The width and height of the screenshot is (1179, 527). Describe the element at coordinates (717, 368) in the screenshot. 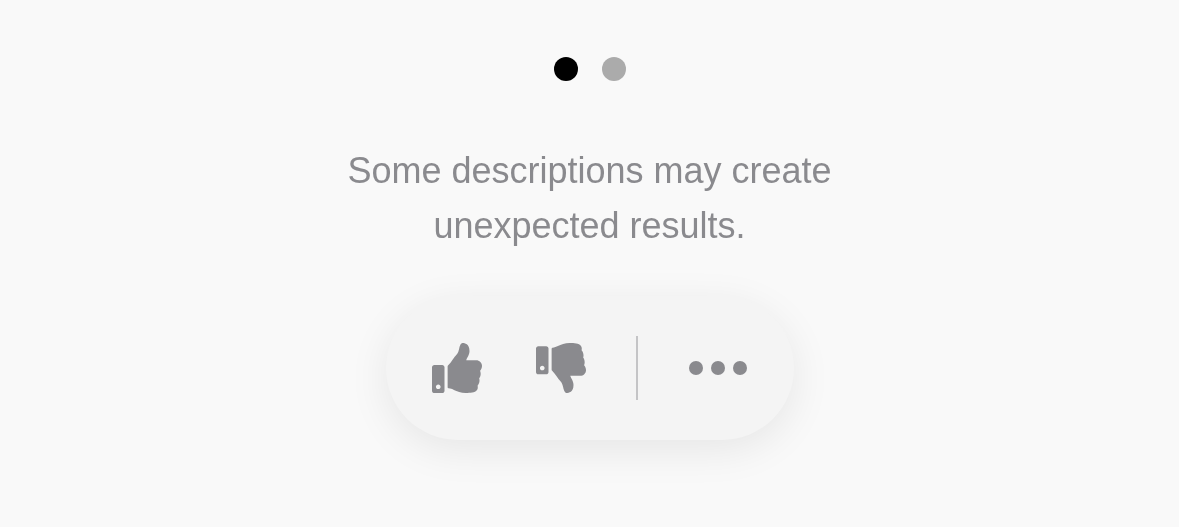

I see `ellipsis-icon` at that location.